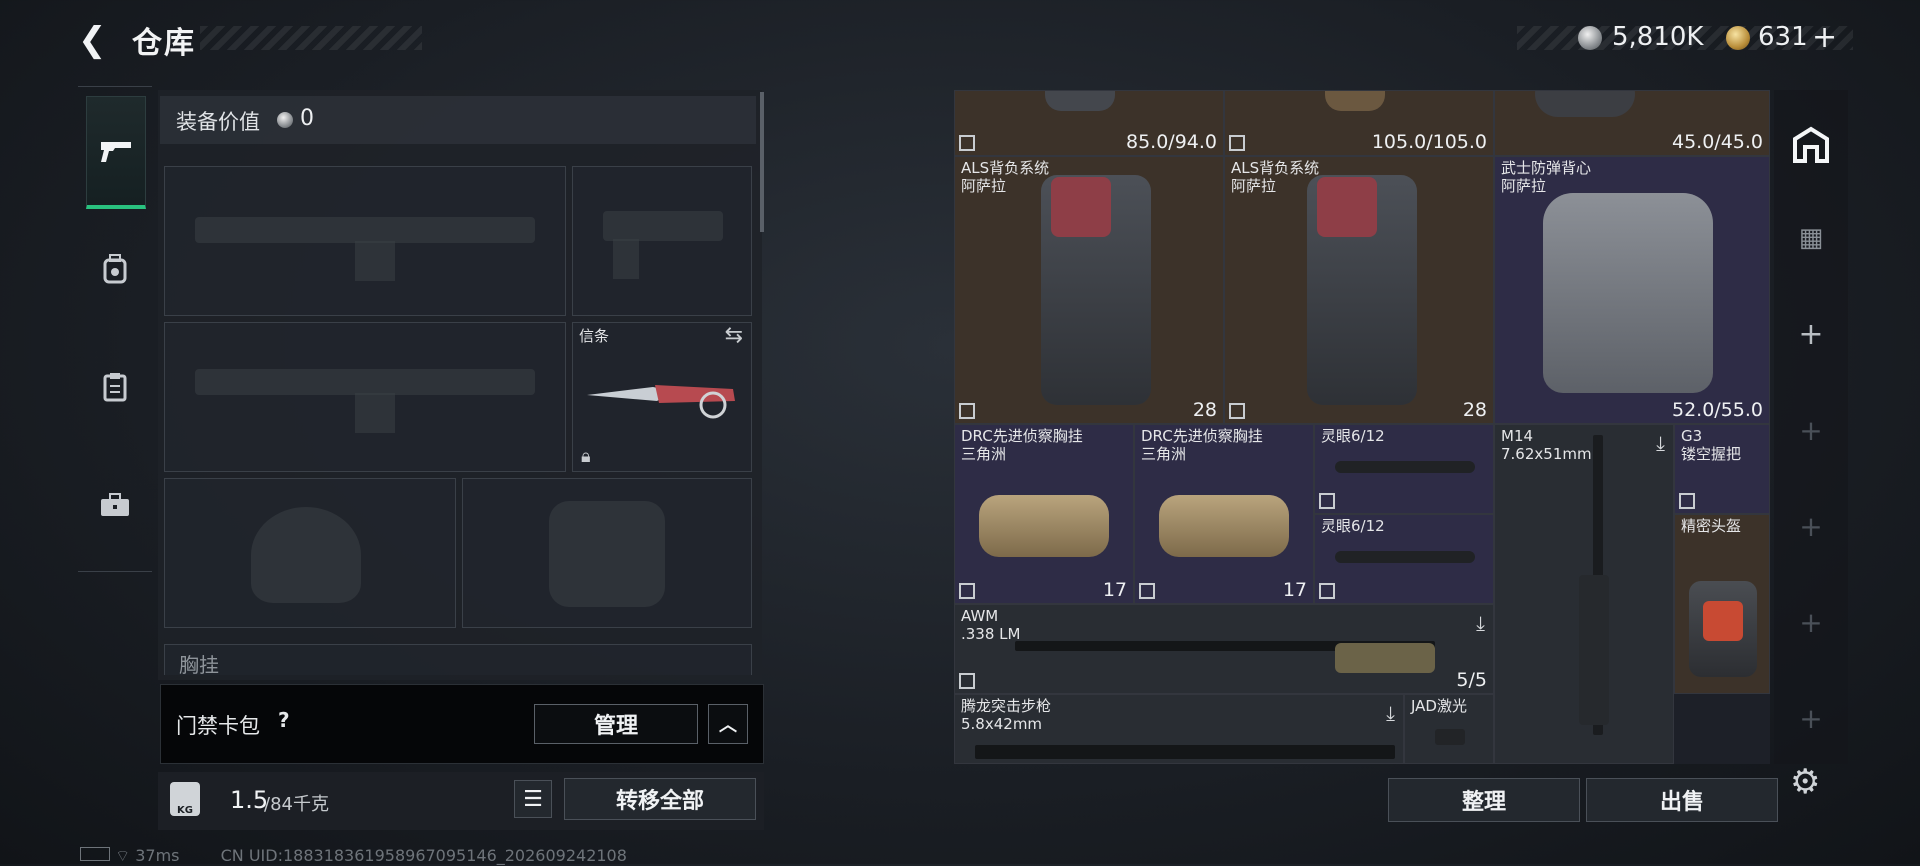 Image resolution: width=1920 pixels, height=866 pixels. What do you see at coordinates (307, 118) in the screenshot?
I see `equipment-value: 0` at bounding box center [307, 118].